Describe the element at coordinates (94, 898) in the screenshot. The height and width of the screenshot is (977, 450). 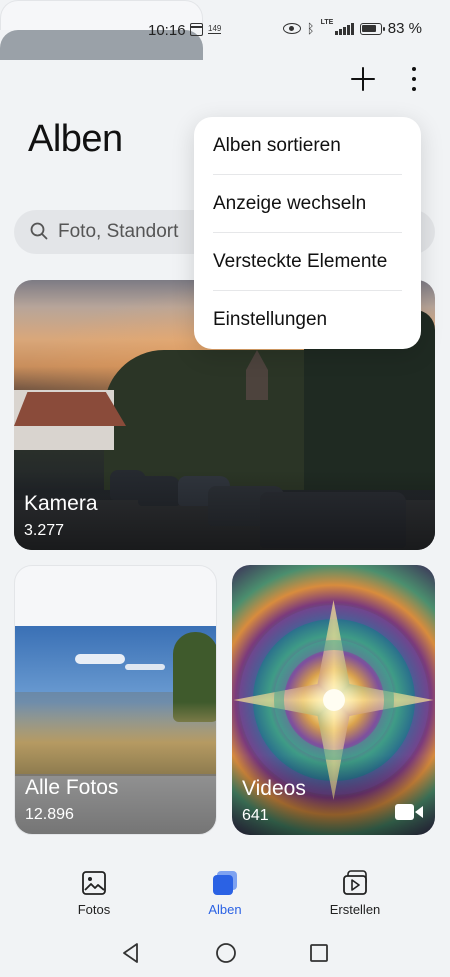
I see `tab-fotos: Fotos` at that location.